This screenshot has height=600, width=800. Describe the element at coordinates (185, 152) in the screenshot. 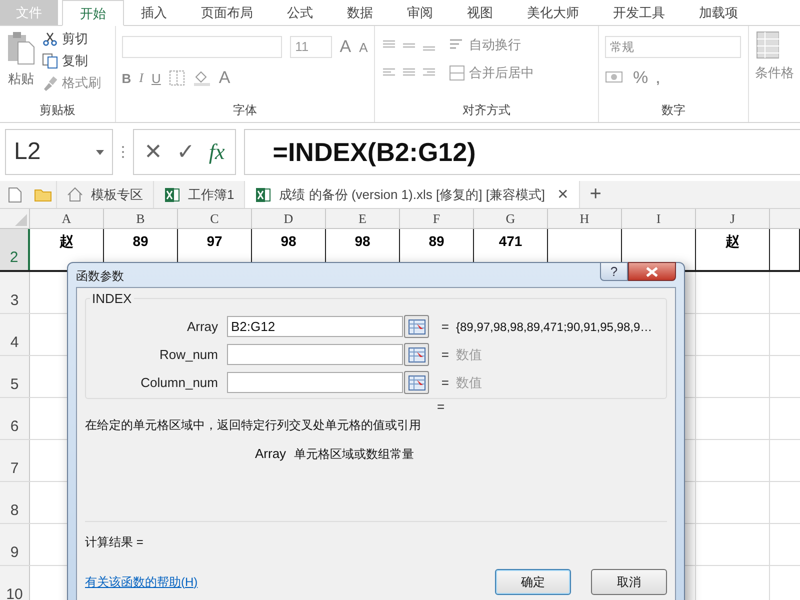

I see `enter-button: ✓` at that location.